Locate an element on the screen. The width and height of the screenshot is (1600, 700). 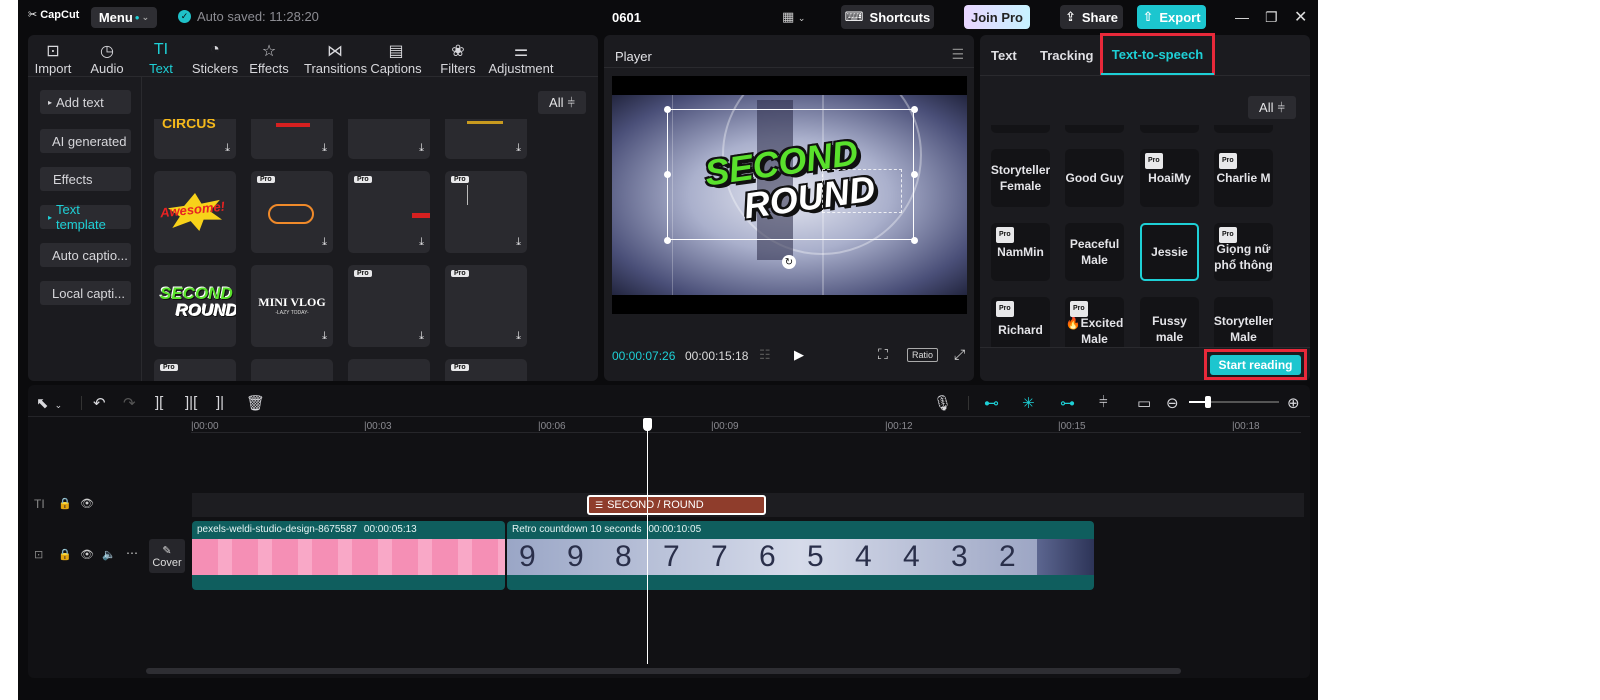
speaker-icon: 🔈 is located at coordinates (109, 554).